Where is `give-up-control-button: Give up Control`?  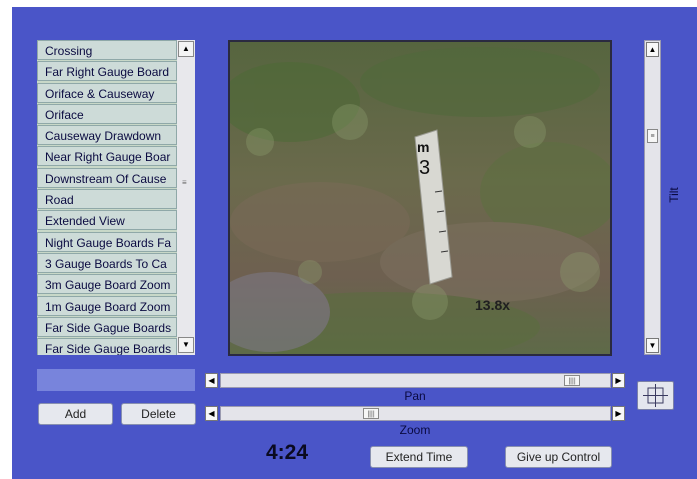
give-up-control-button: Give up Control is located at coordinates (558, 457).